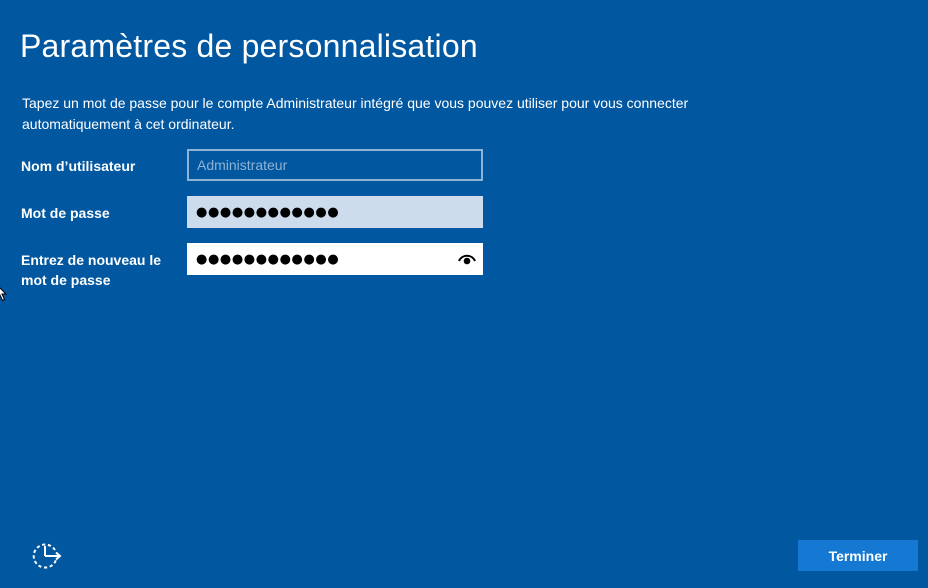 The image size is (928, 588). I want to click on confirm-password-field: ●●●●●●●●●●●●, so click(335, 259).